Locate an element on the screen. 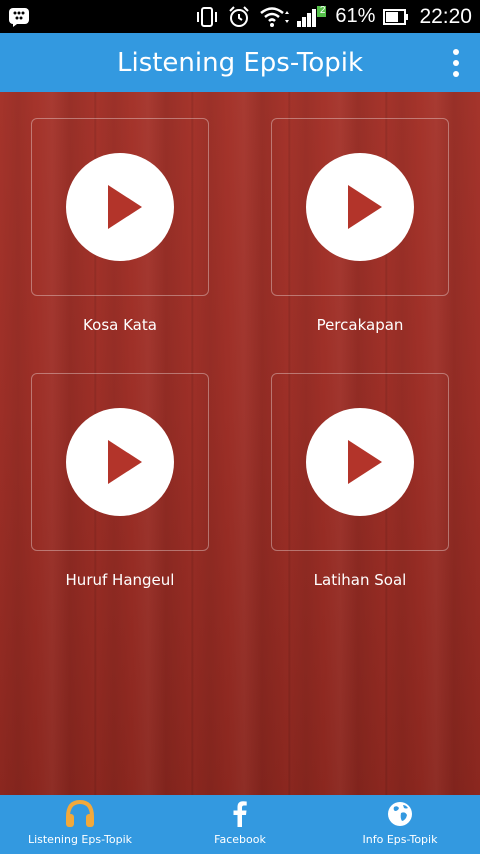 The width and height of the screenshot is (480, 854). app-title: Listening Eps-Topik is located at coordinates (240, 62).